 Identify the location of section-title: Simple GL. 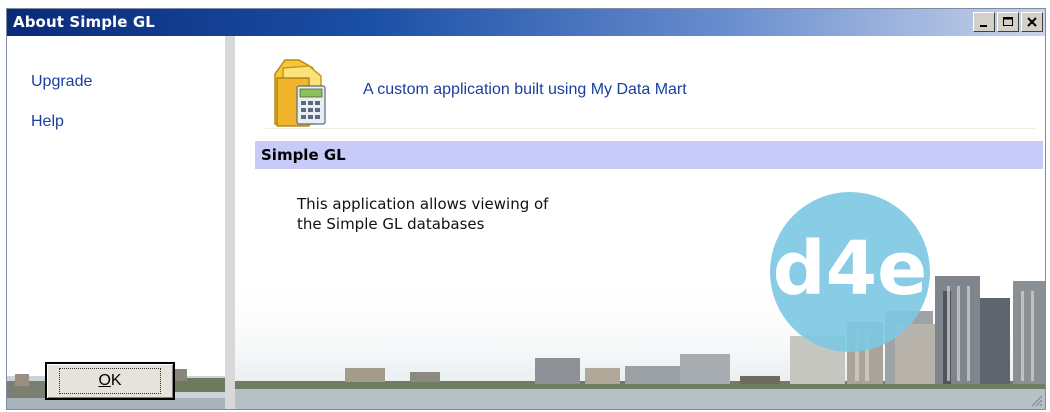
(303, 155).